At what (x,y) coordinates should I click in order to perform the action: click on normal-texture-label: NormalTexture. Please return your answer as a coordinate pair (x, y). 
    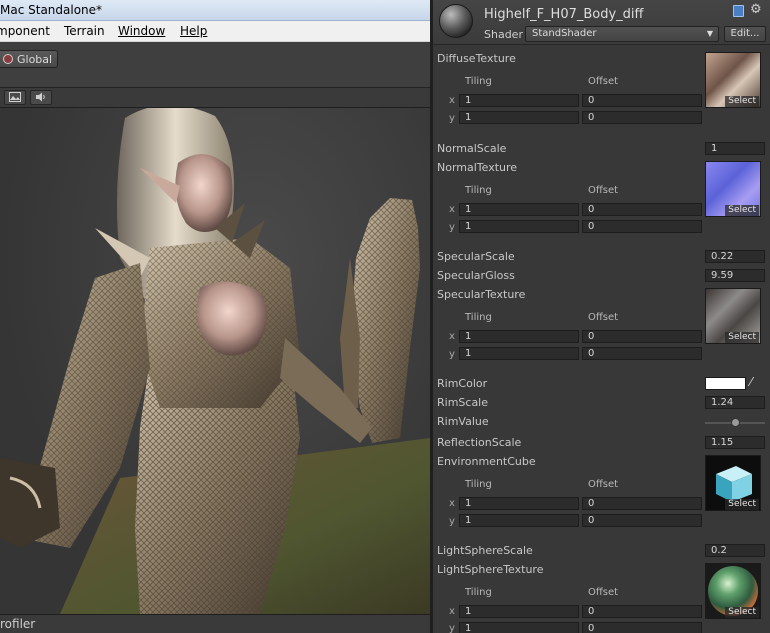
    Looking at the image, I should click on (477, 167).